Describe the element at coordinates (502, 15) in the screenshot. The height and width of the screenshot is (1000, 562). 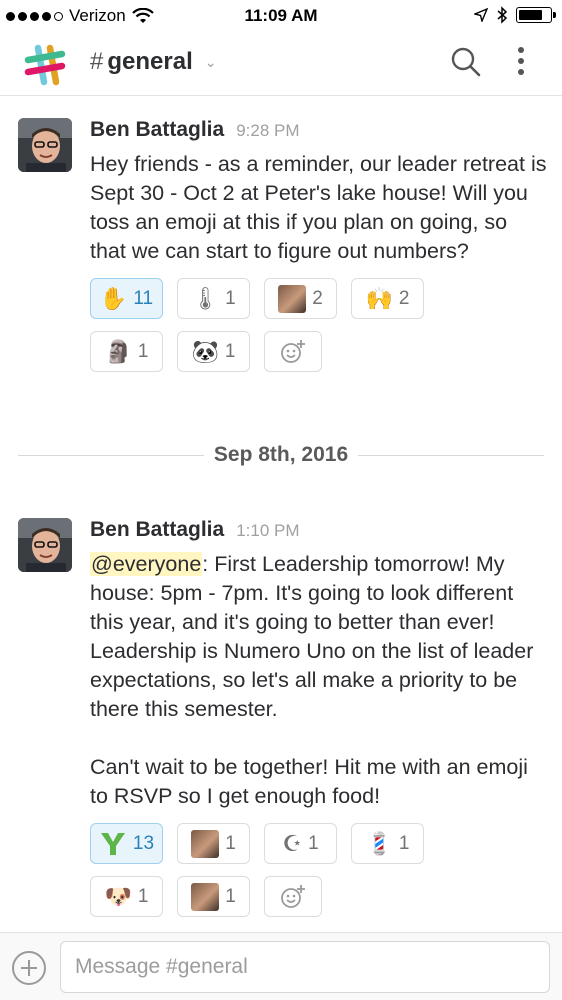
I see `bluetooth-icon` at that location.